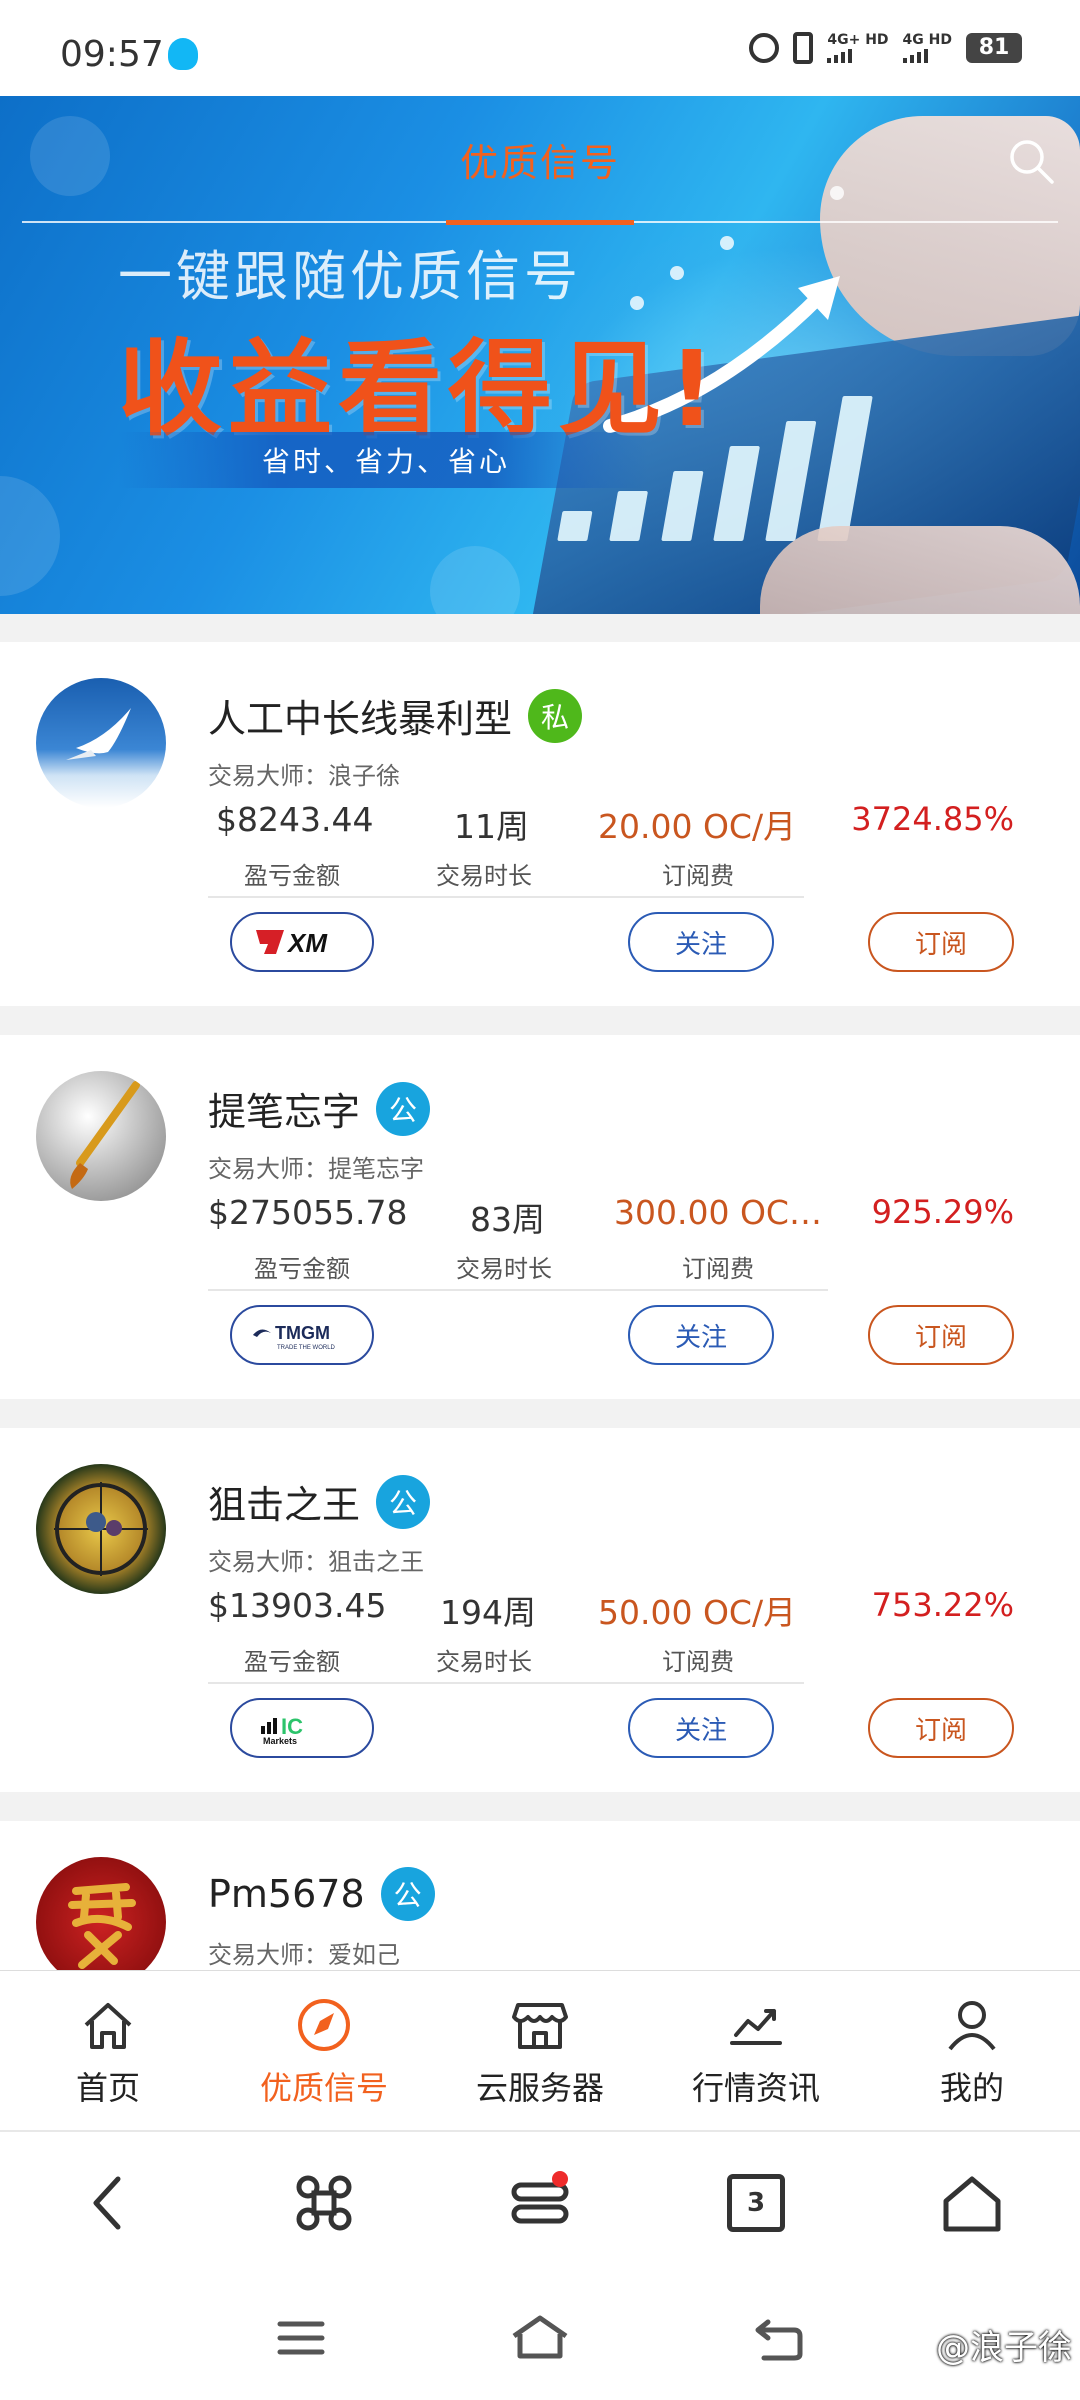  I want to click on broker-logo-tmgm: TMGM TRADE THE WORLD, so click(302, 1335).